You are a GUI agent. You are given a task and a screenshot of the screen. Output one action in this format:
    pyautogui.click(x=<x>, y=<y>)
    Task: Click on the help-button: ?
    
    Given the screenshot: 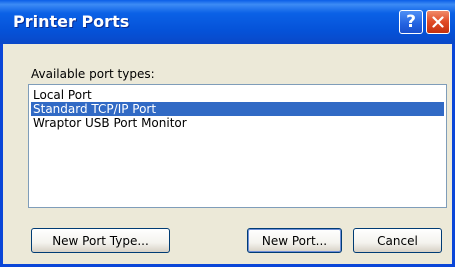 What is the action you would take?
    pyautogui.click(x=411, y=22)
    